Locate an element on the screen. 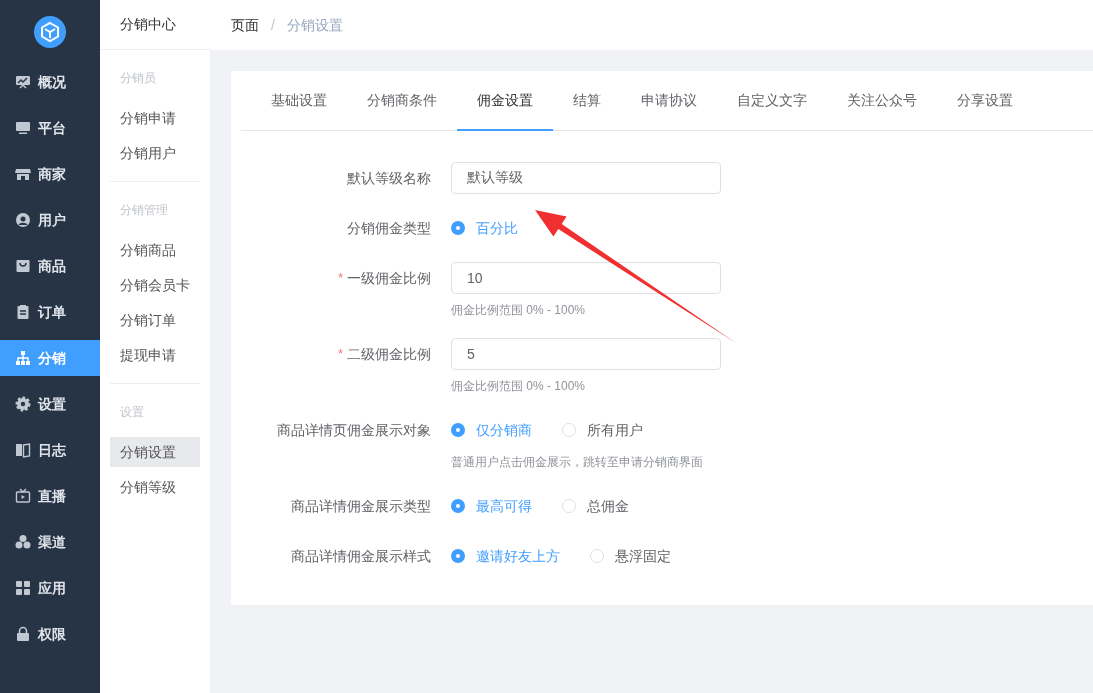 The image size is (1093, 693). storefront-icon is located at coordinates (23, 174).